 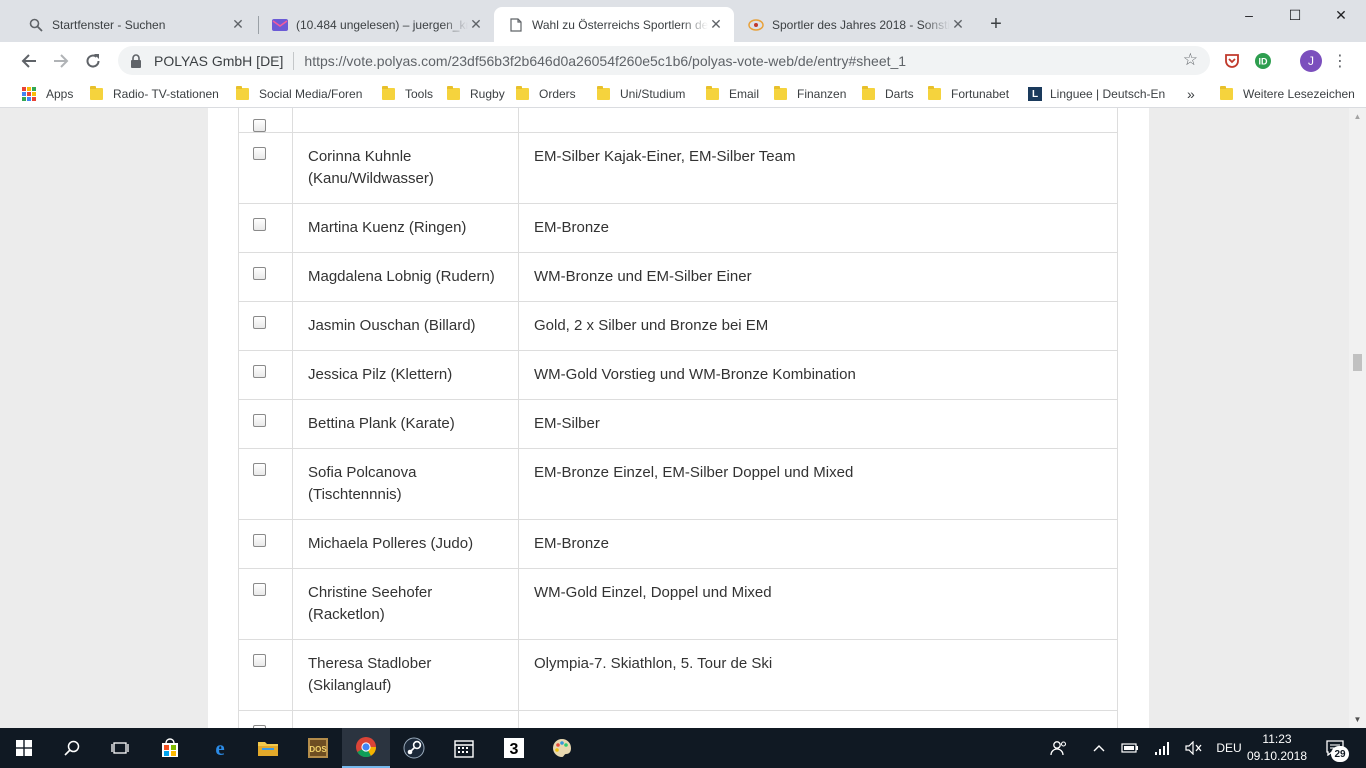 I want to click on tab-sportler-forum: Sportler des Jahres 2018 - Sonstig ✕, so click(x=855, y=24).